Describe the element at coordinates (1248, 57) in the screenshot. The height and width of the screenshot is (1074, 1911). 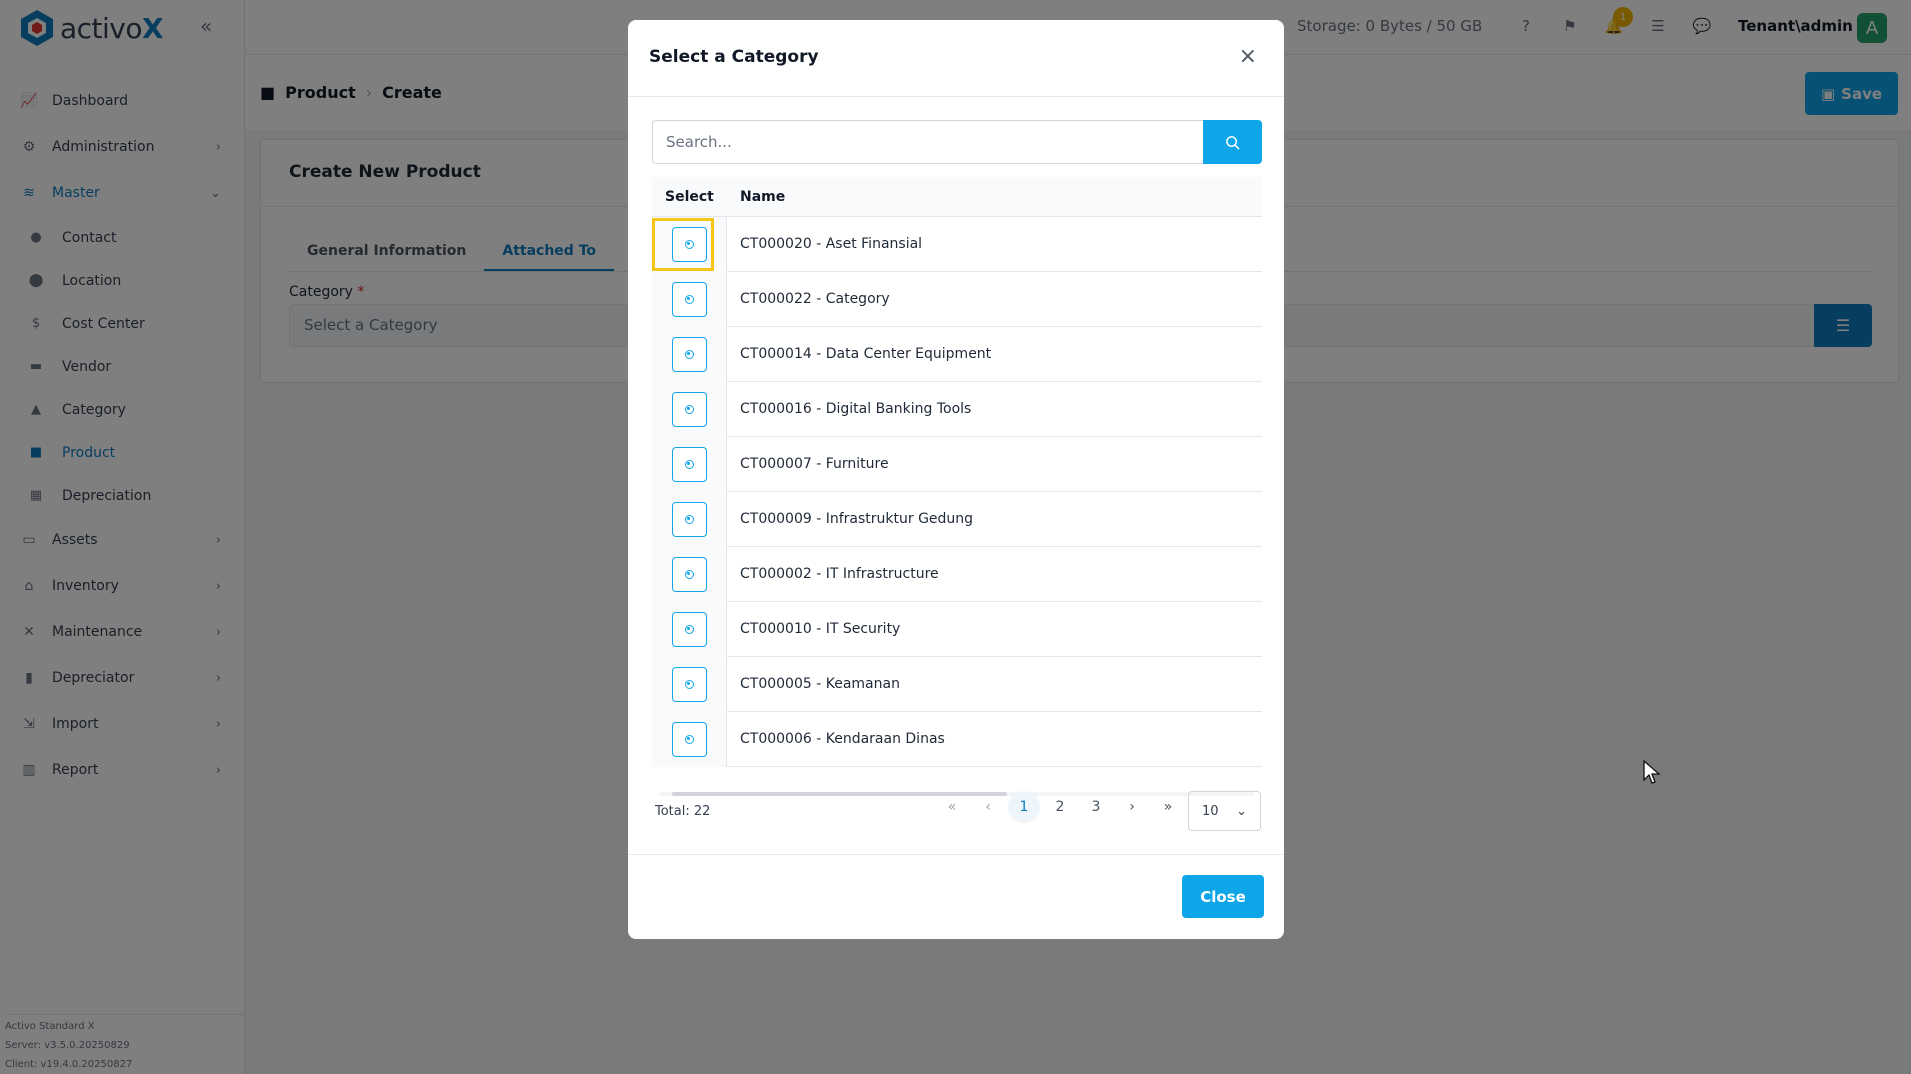
I see `close-icon: ×` at that location.